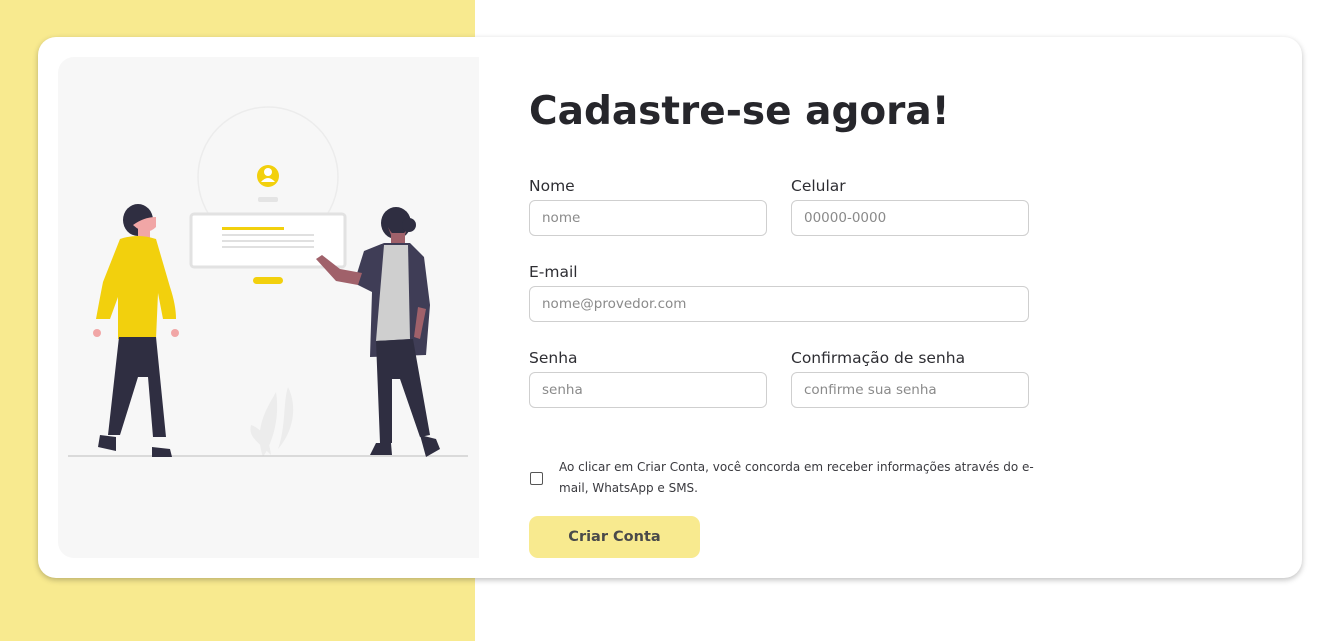 The image size is (1344, 641). Describe the element at coordinates (614, 537) in the screenshot. I see `criar-conta-button: Criar Conta` at that location.